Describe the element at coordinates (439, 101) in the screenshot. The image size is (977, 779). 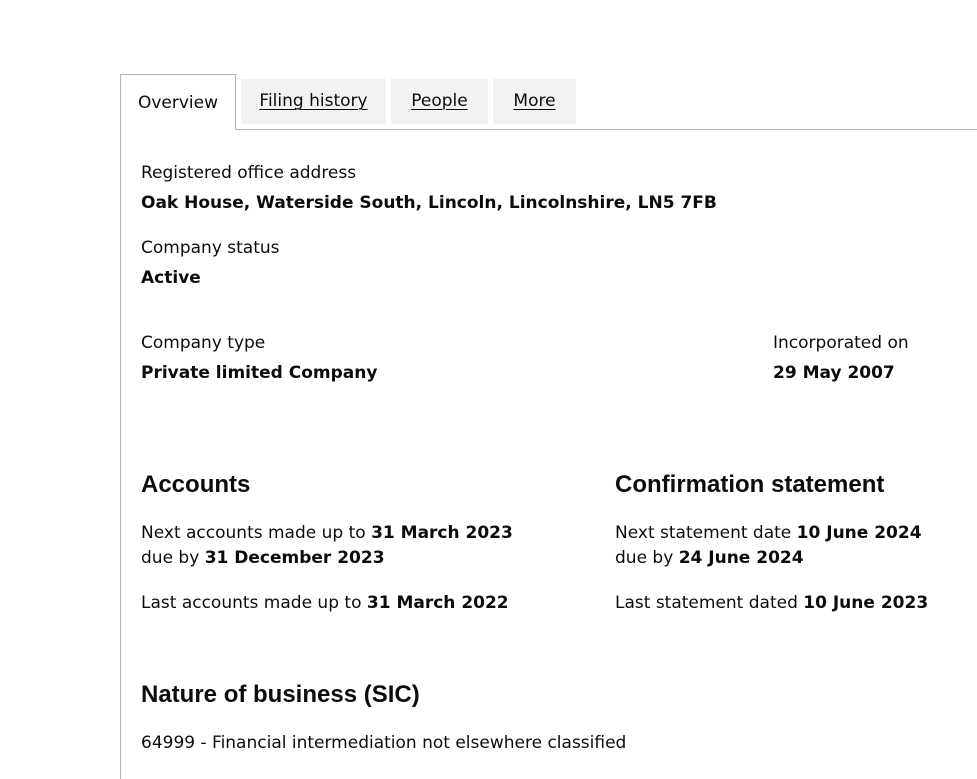
I see `tab-people: People` at that location.